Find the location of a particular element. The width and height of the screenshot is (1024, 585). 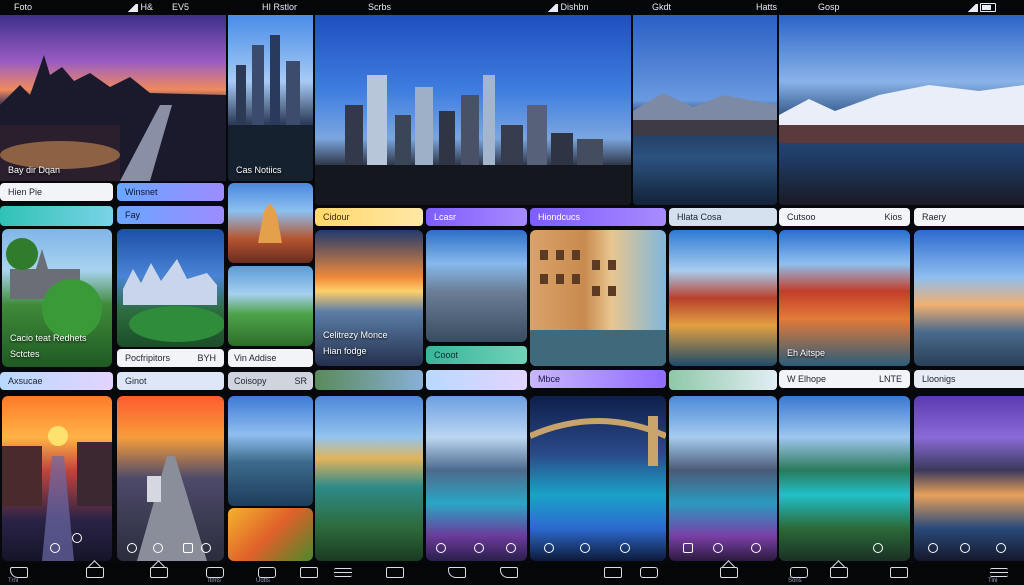

photo-cathedral is located at coordinates (270, 223).